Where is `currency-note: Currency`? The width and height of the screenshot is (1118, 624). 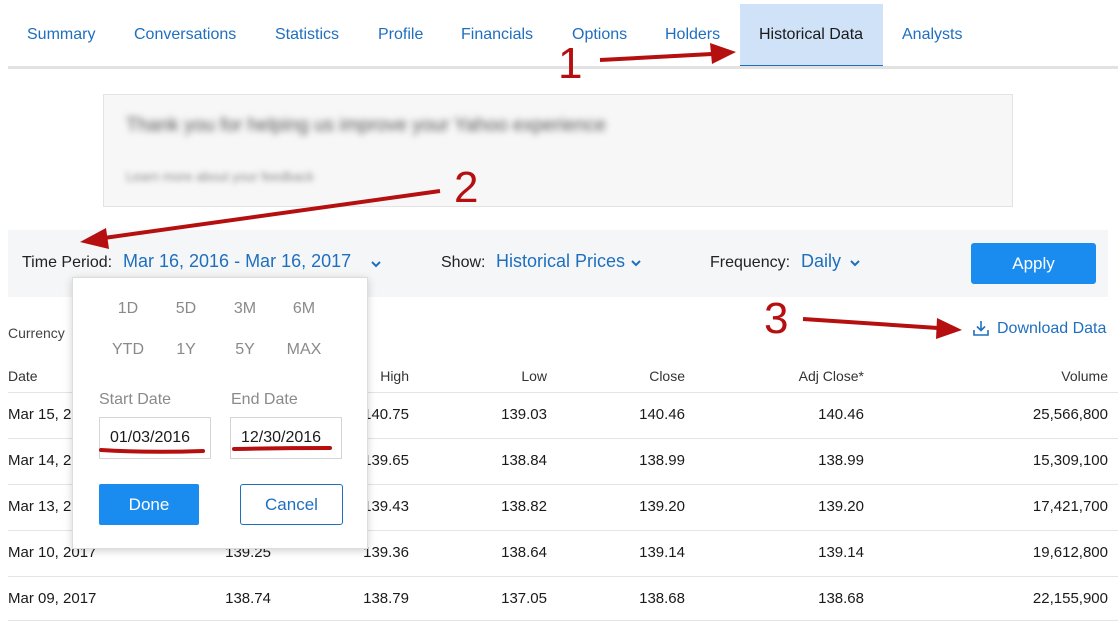 currency-note: Currency is located at coordinates (36, 333).